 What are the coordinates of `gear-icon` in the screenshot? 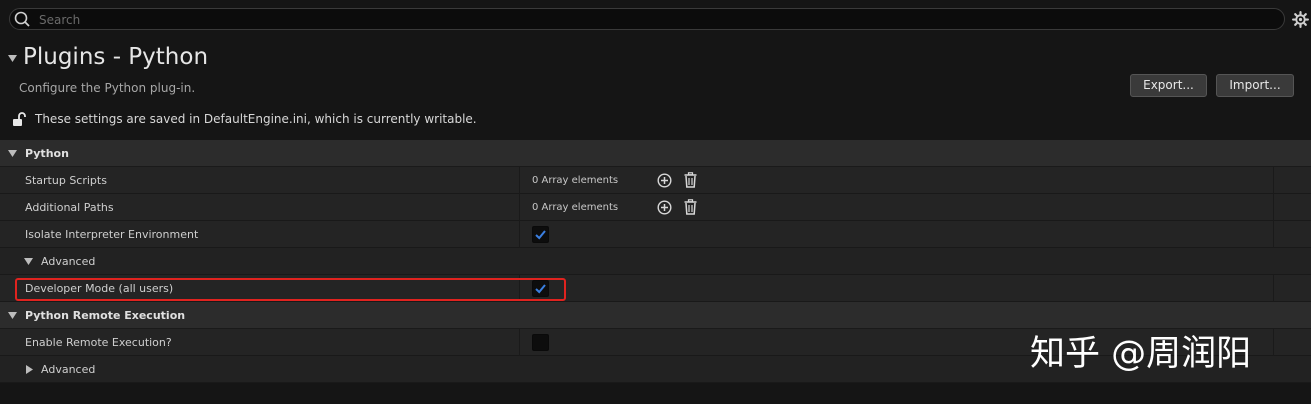 It's located at (1300, 19).